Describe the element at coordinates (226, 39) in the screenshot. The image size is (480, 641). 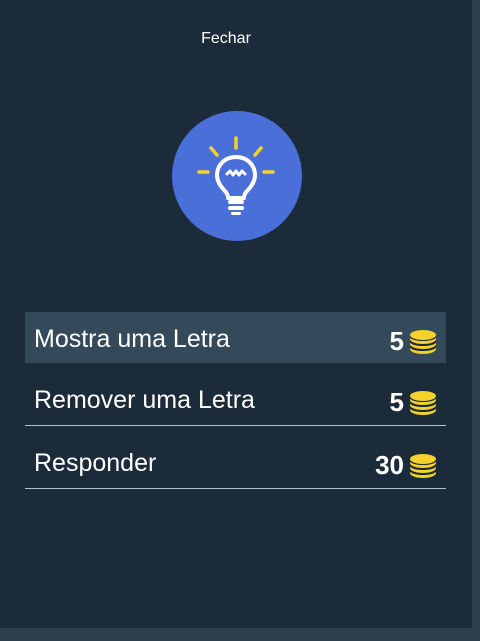
I see `close-button: Fechar` at that location.